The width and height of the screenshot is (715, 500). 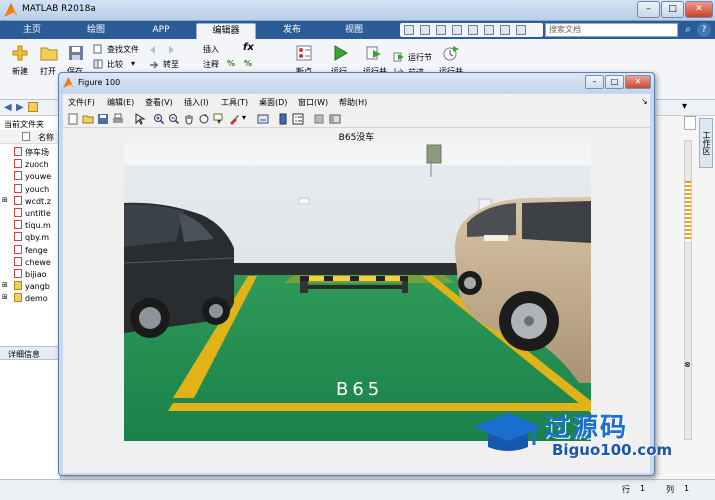 What do you see at coordinates (189, 119) in the screenshot?
I see `pan-hand-icon` at bounding box center [189, 119].